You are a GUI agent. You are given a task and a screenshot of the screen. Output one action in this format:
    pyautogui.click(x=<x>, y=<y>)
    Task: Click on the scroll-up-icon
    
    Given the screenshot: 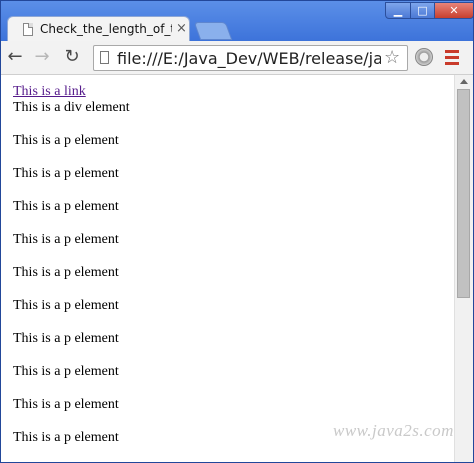 What is the action you would take?
    pyautogui.click(x=464, y=81)
    